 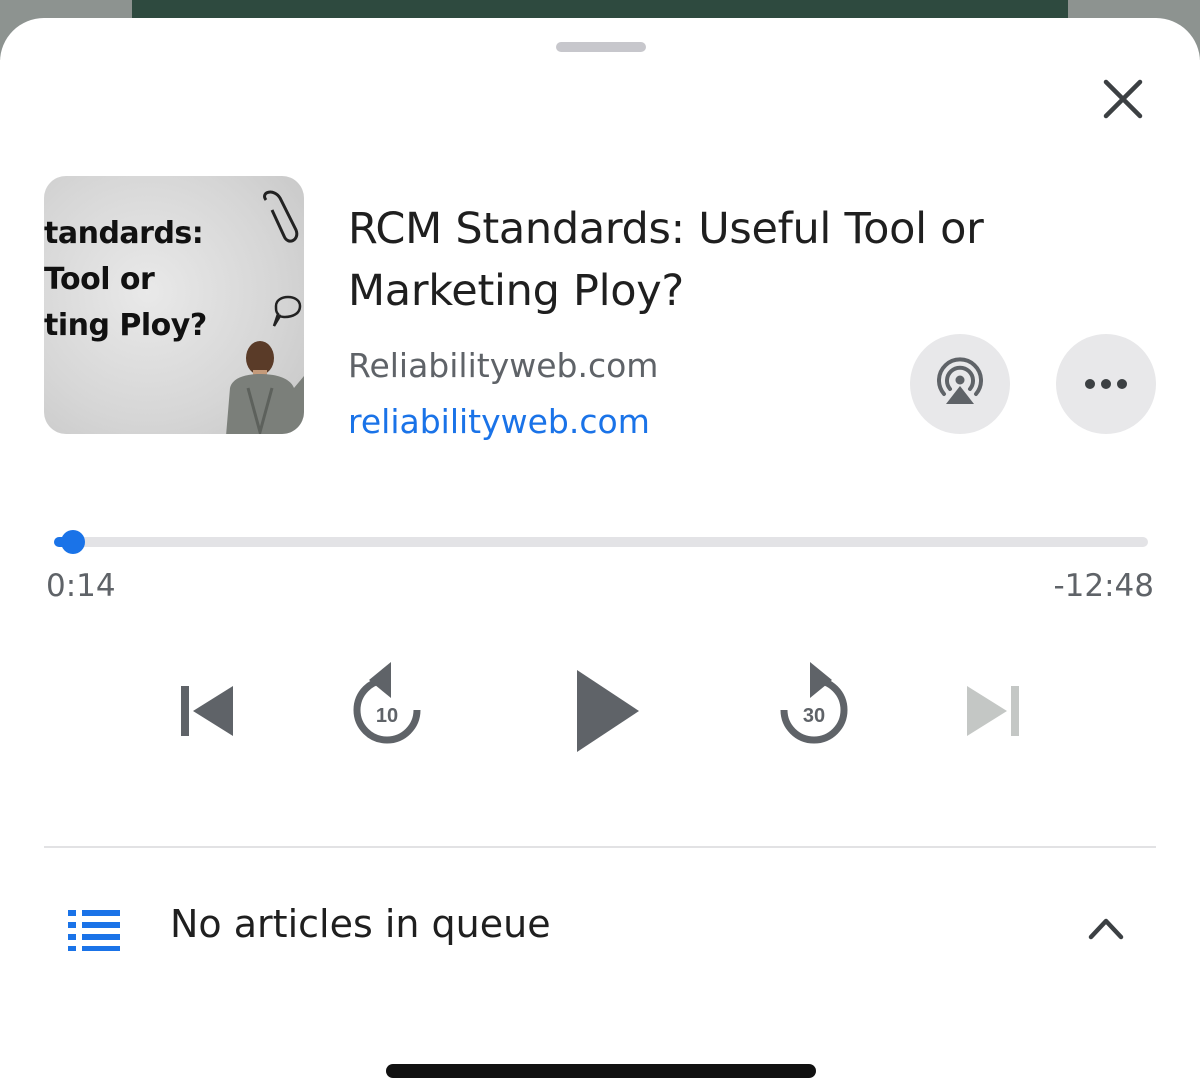 I want to click on close-button, so click(x=1123, y=99).